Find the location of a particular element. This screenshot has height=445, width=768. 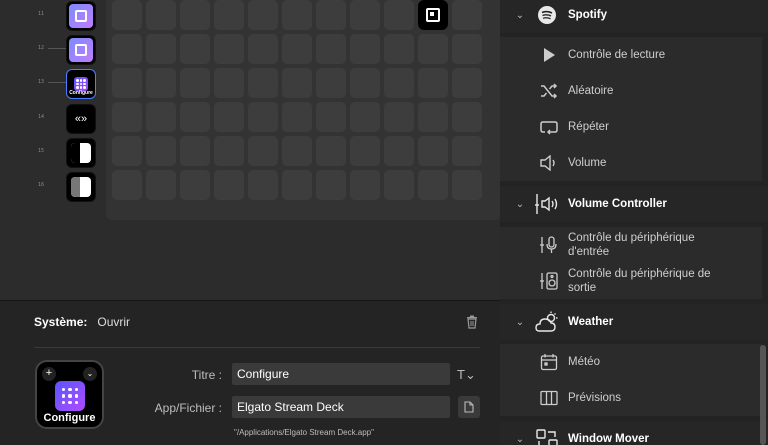

screenshot-key is located at coordinates (81, 16).